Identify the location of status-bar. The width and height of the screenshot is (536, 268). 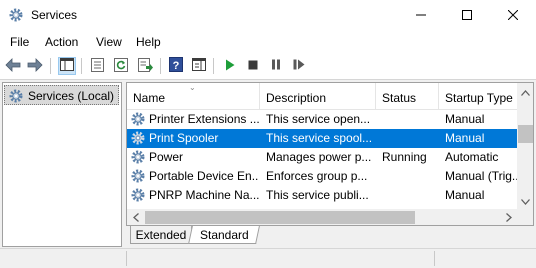
(268, 258).